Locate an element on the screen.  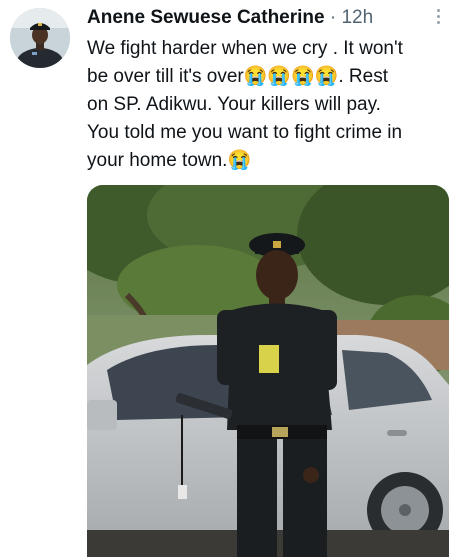
tweet-header: Anene Sewuese Catherine · 12h is located at coordinates (252, 18).